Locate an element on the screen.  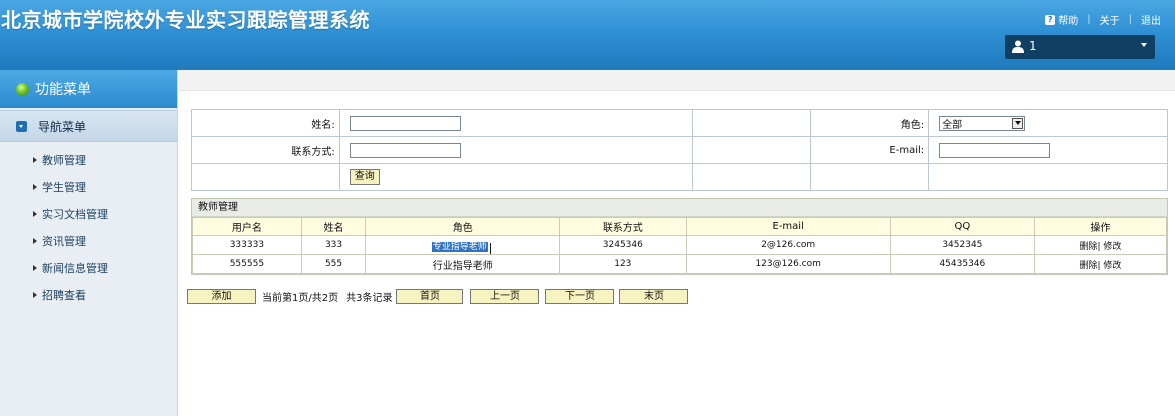
name-label: 姓名: is located at coordinates (265, 123).